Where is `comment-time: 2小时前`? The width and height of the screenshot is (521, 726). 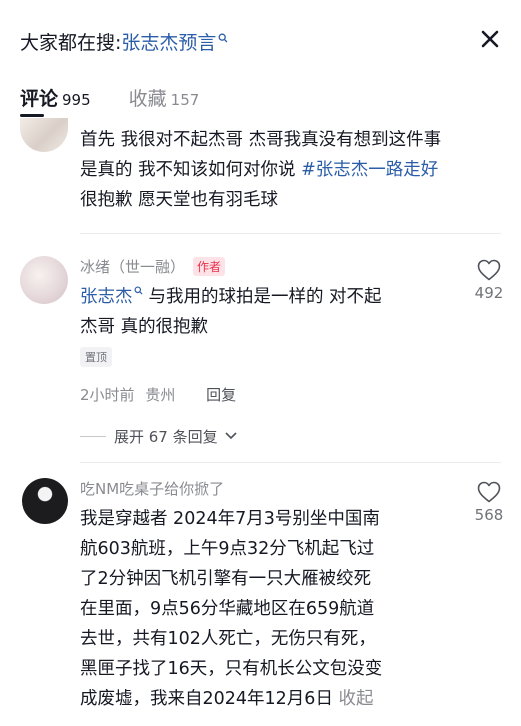 comment-time: 2小时前 is located at coordinates (107, 395).